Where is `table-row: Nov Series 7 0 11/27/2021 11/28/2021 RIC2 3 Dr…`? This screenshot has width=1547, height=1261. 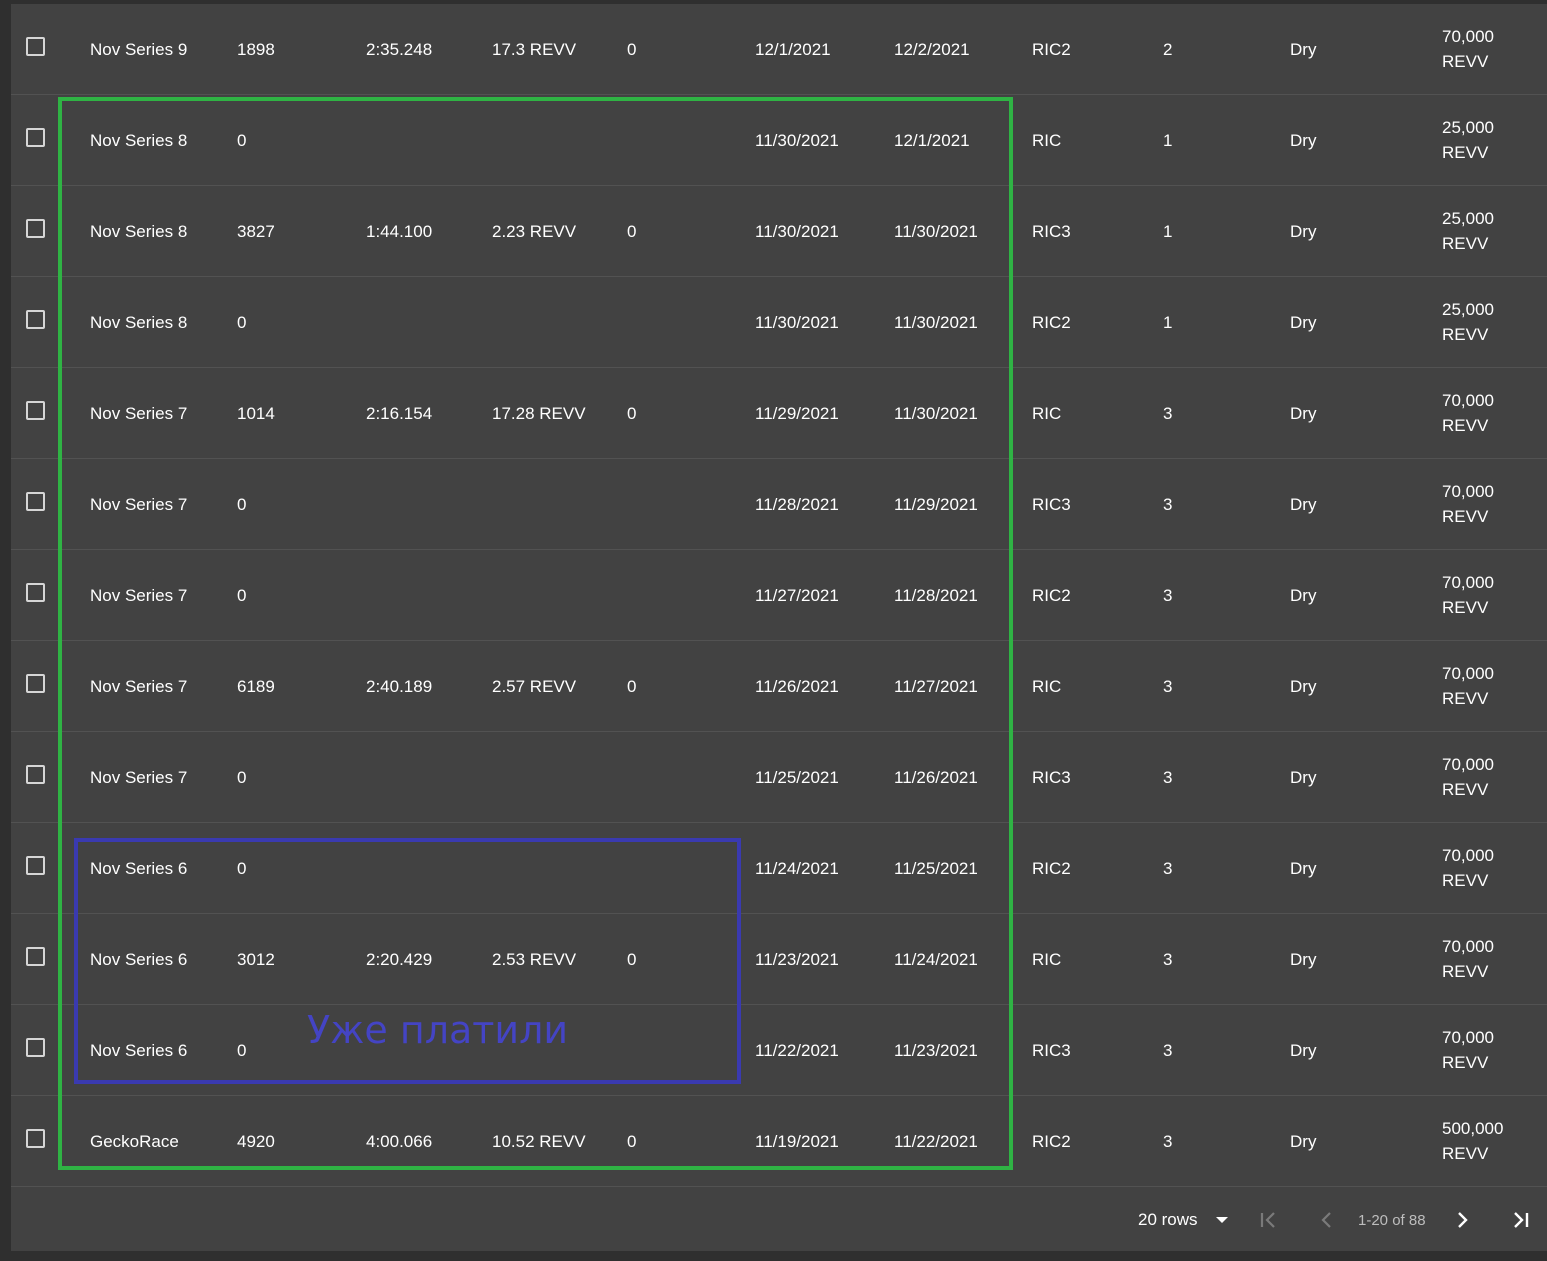
table-row: Nov Series 7 0 11/27/2021 11/28/2021 RIC2 3 Dr… is located at coordinates (779, 595).